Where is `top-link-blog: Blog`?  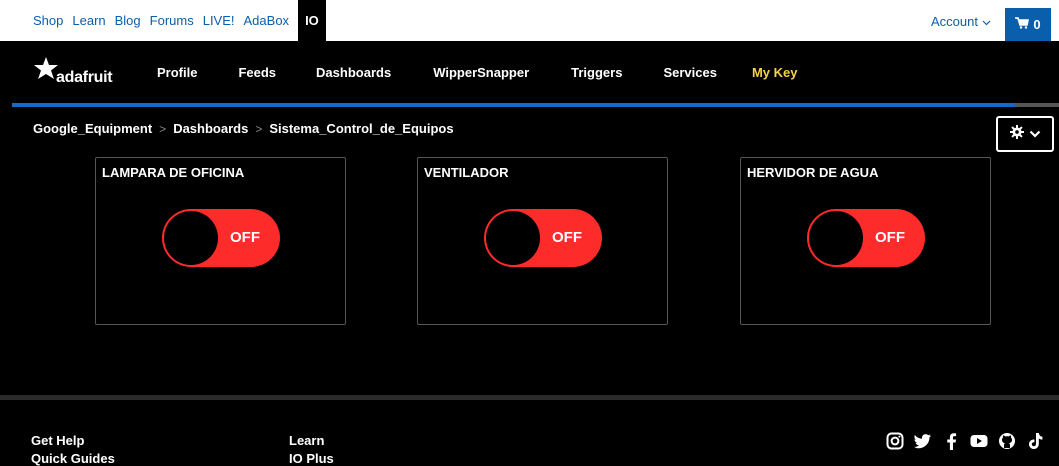 top-link-blog: Blog is located at coordinates (128, 20).